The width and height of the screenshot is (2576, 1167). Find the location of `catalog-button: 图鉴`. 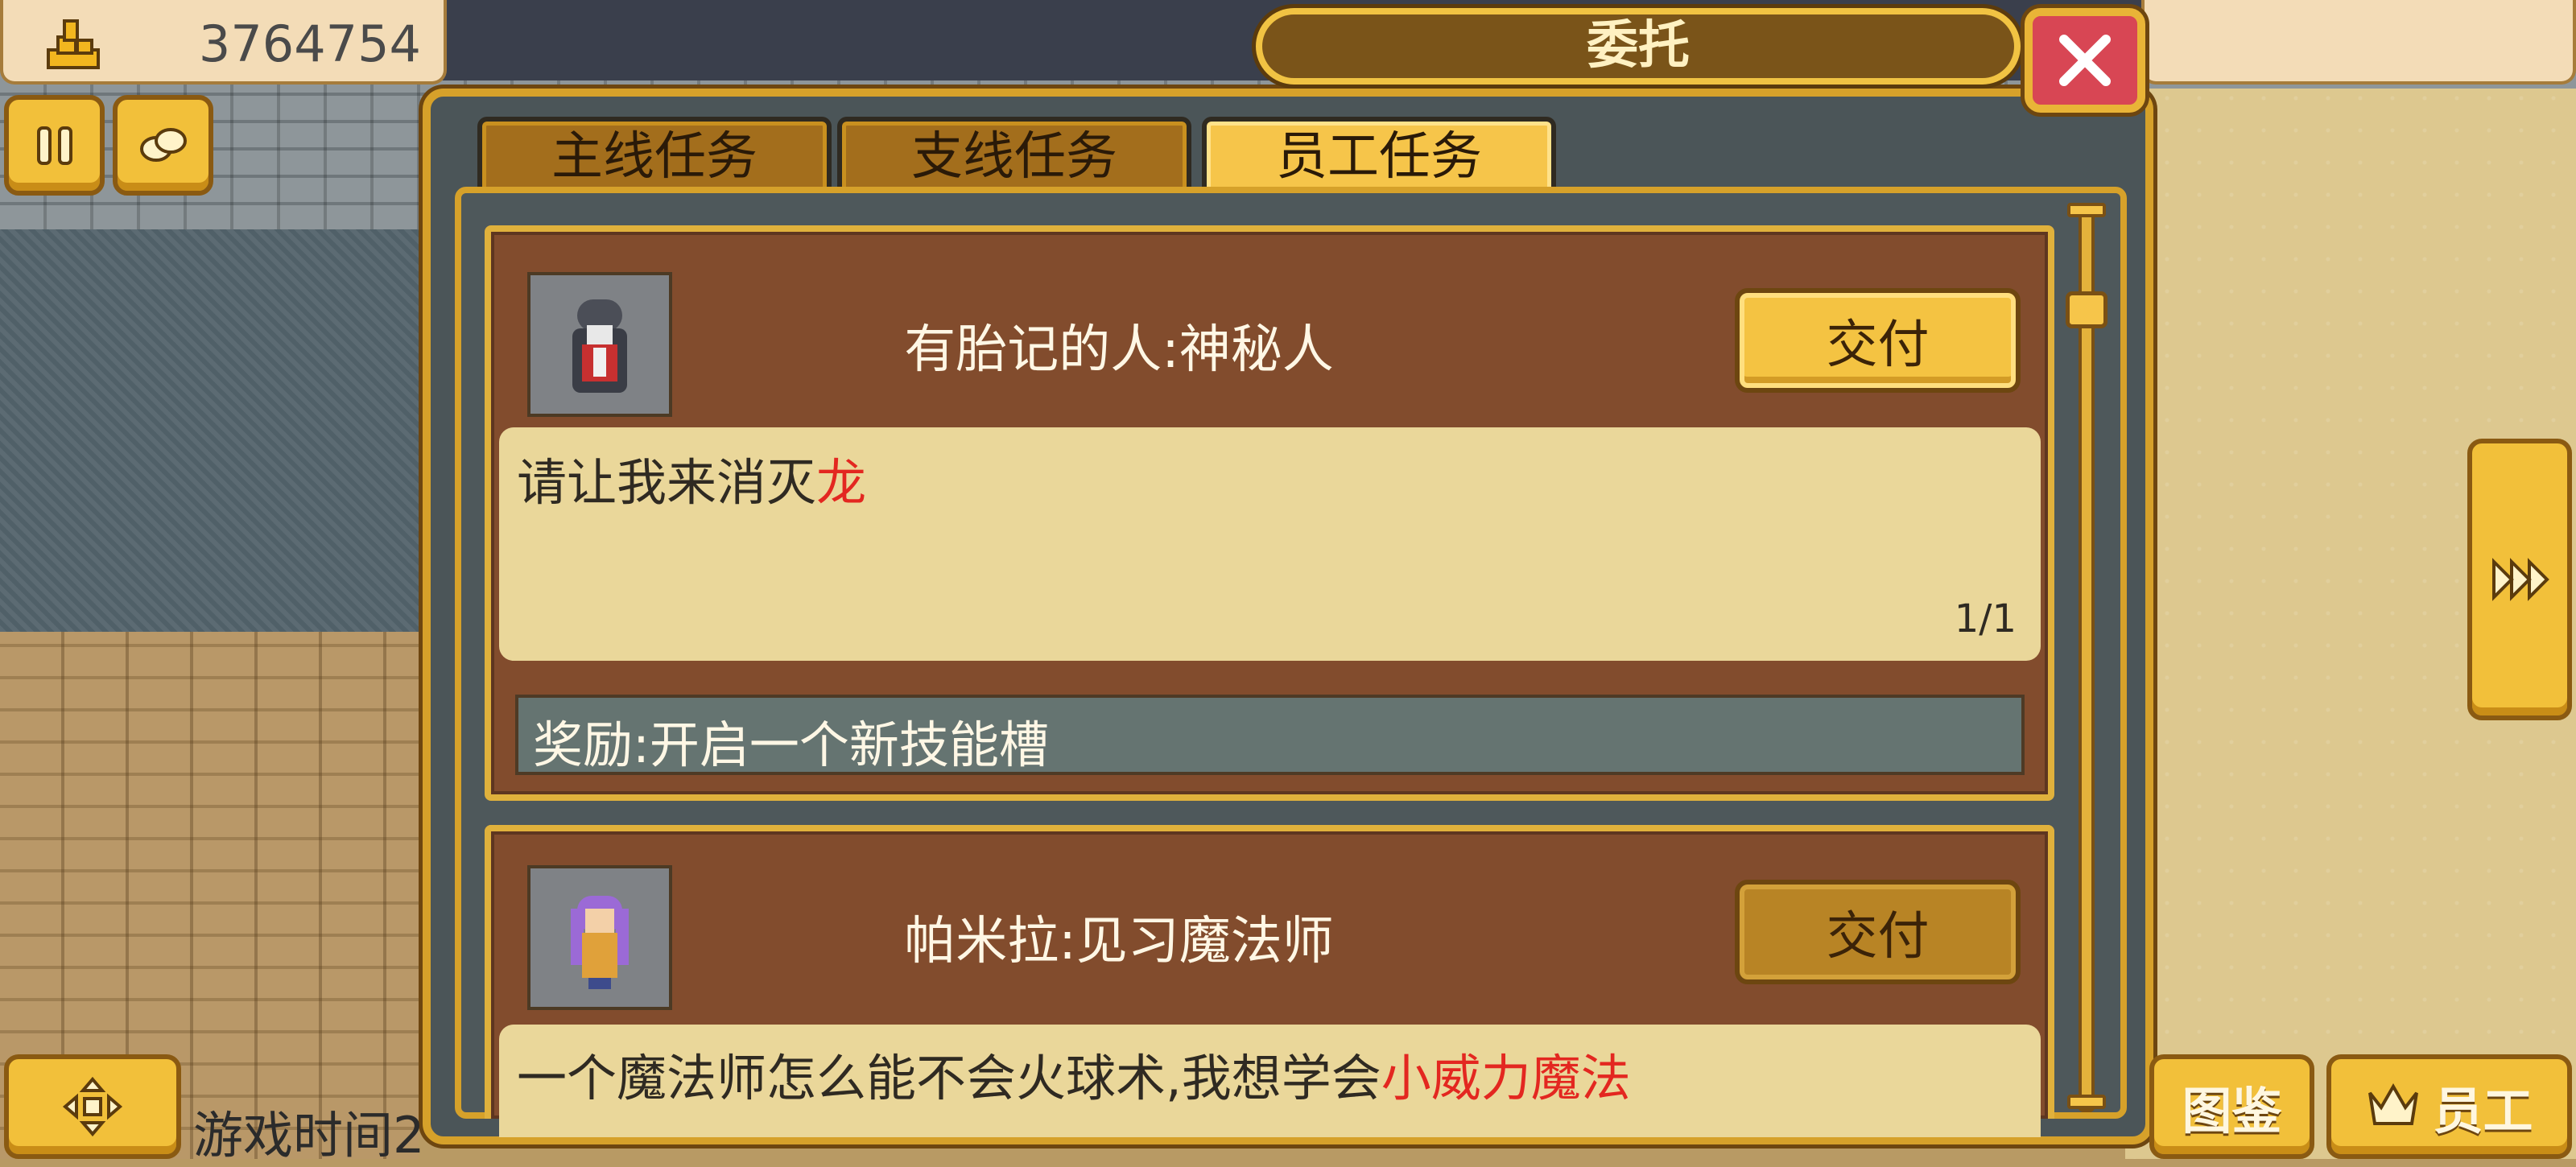

catalog-button: 图鉴 is located at coordinates (2231, 1106).